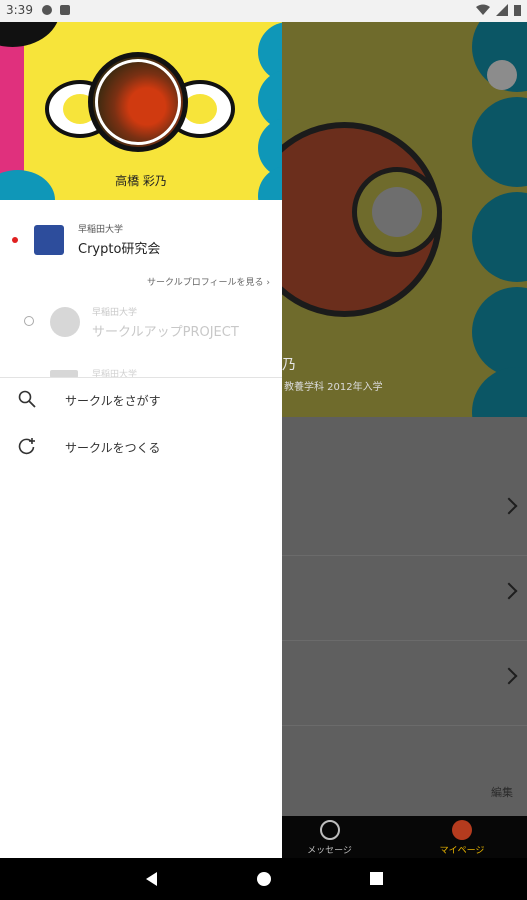 Image resolution: width=527 pixels, height=900 pixels. What do you see at coordinates (151, 879) in the screenshot?
I see `back-icon` at bounding box center [151, 879].